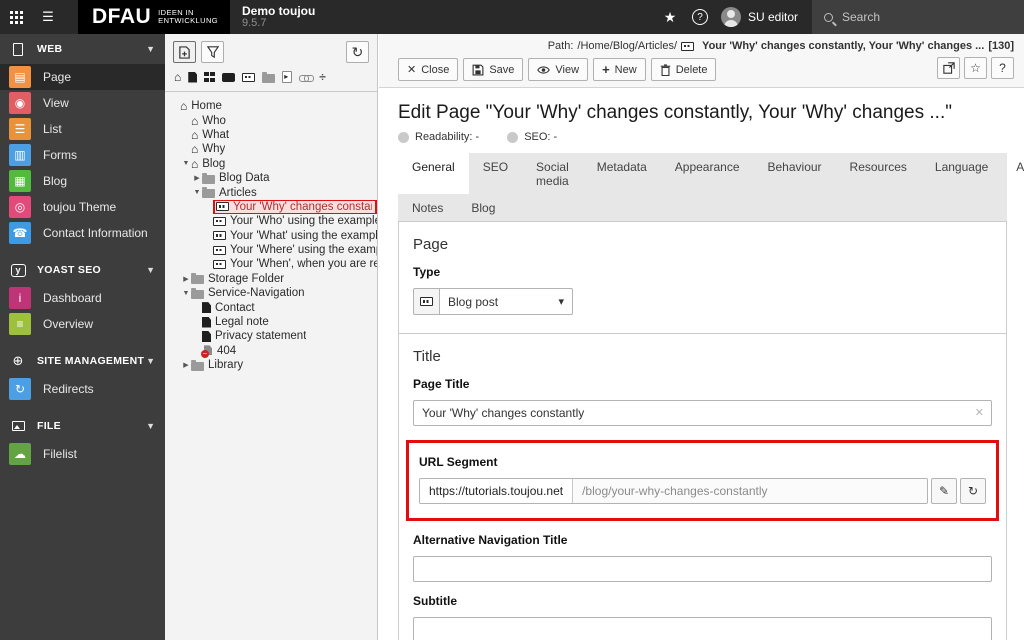 Image resolution: width=1024 pixels, height=640 pixels. Describe the element at coordinates (495, 173) in the screenshot. I see `tab-seo: SEO` at that location.